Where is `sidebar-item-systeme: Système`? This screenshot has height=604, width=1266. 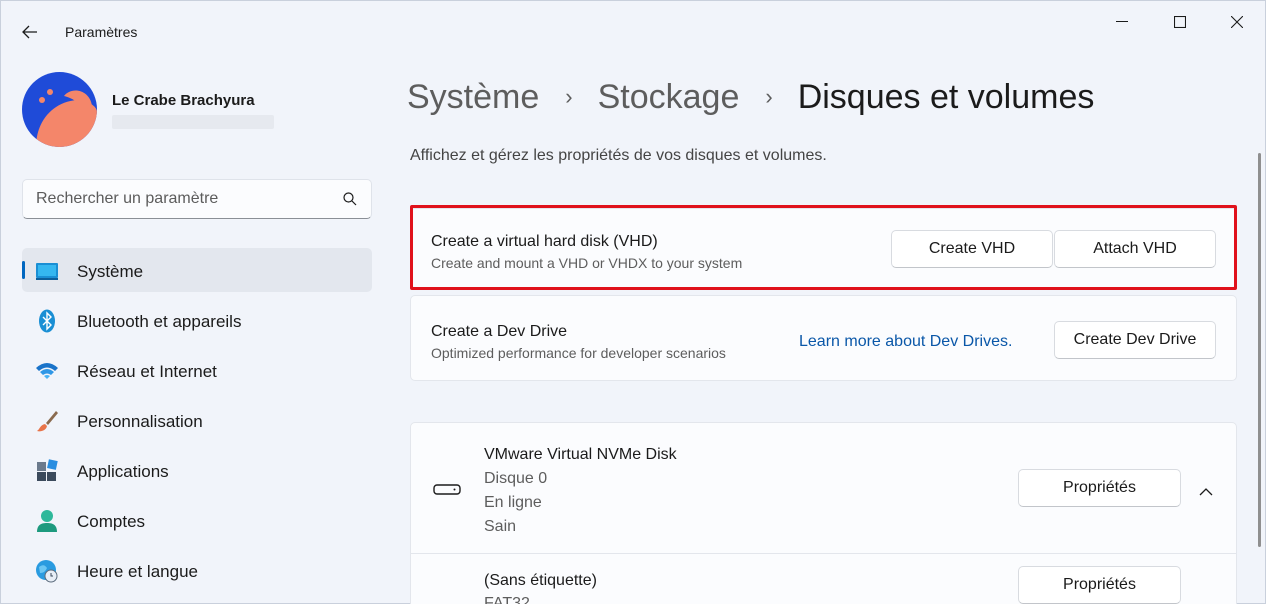 sidebar-item-systeme: Système is located at coordinates (197, 270).